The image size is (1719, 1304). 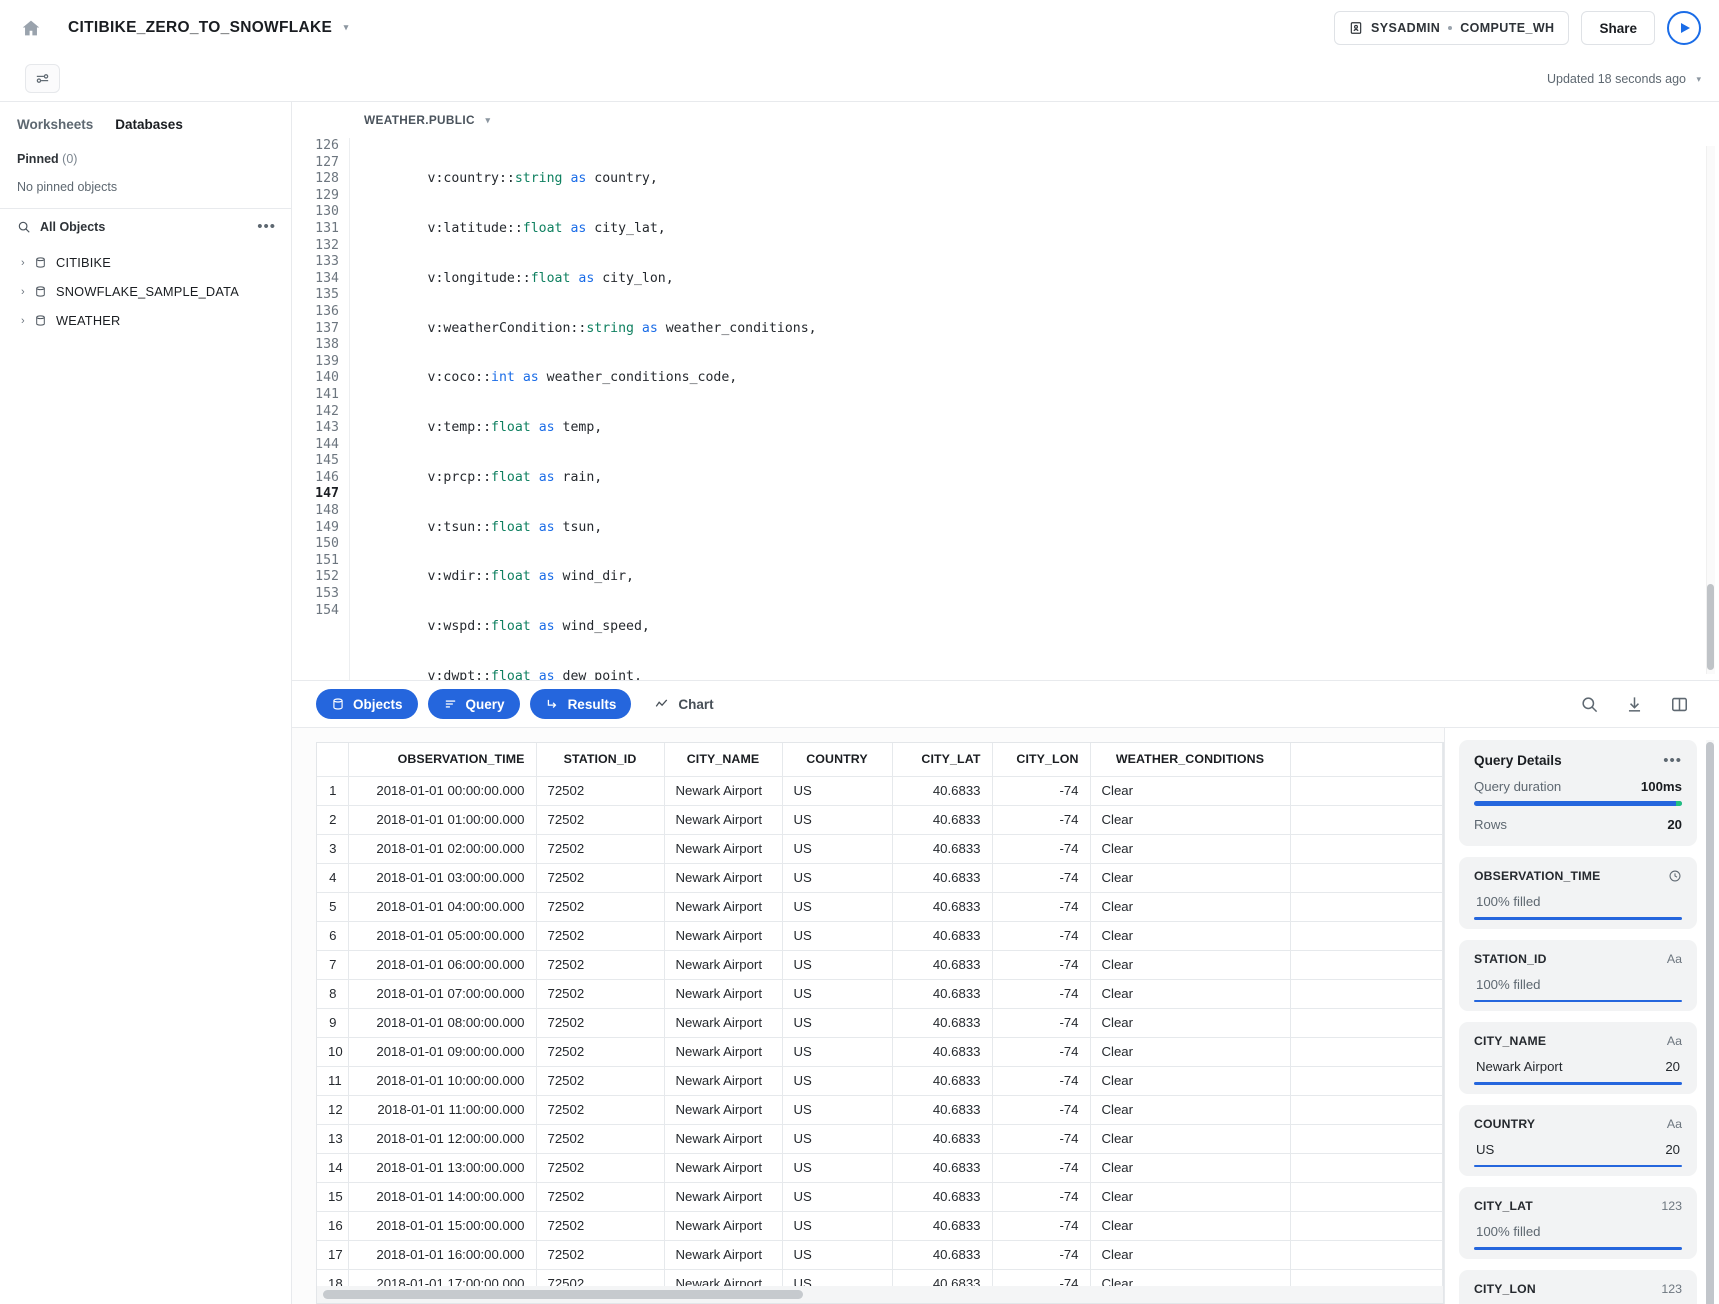 I want to click on cell-idx: 6, so click(x=333, y=936).